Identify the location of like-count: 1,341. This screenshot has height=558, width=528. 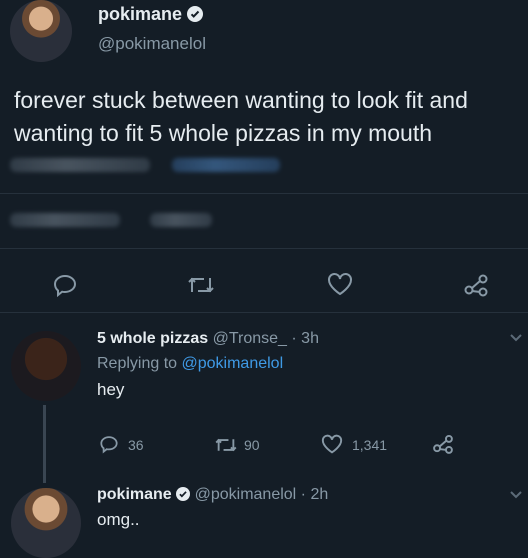
(370, 445).